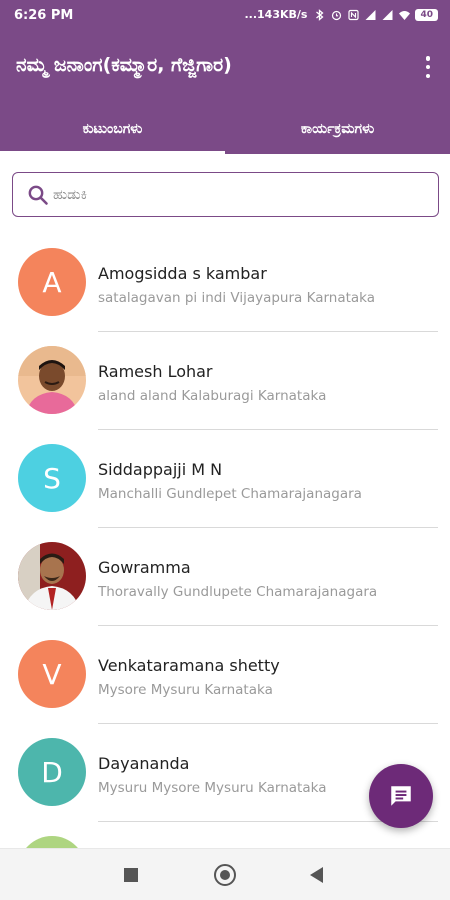 This screenshot has height=900, width=450. I want to click on chat-fab-button, so click(401, 796).